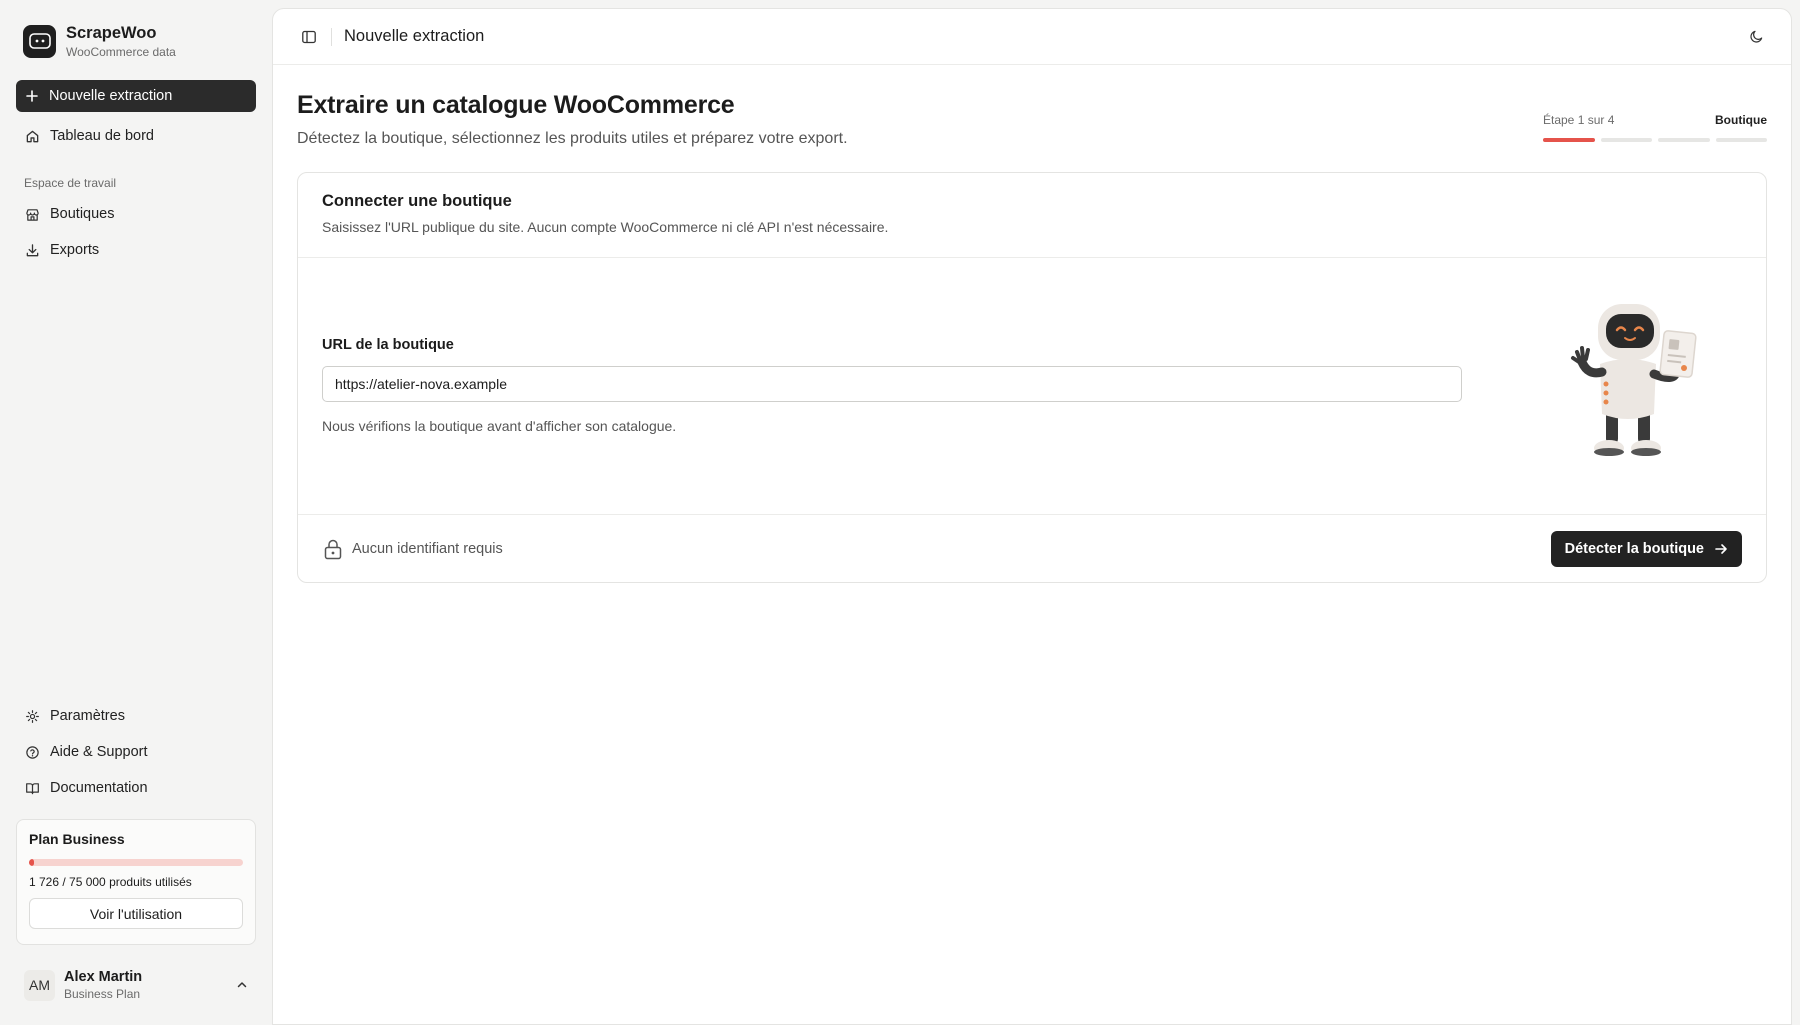 This screenshot has width=1800, height=1025. I want to click on step-counter: Étape 1 sur 4, so click(1579, 120).